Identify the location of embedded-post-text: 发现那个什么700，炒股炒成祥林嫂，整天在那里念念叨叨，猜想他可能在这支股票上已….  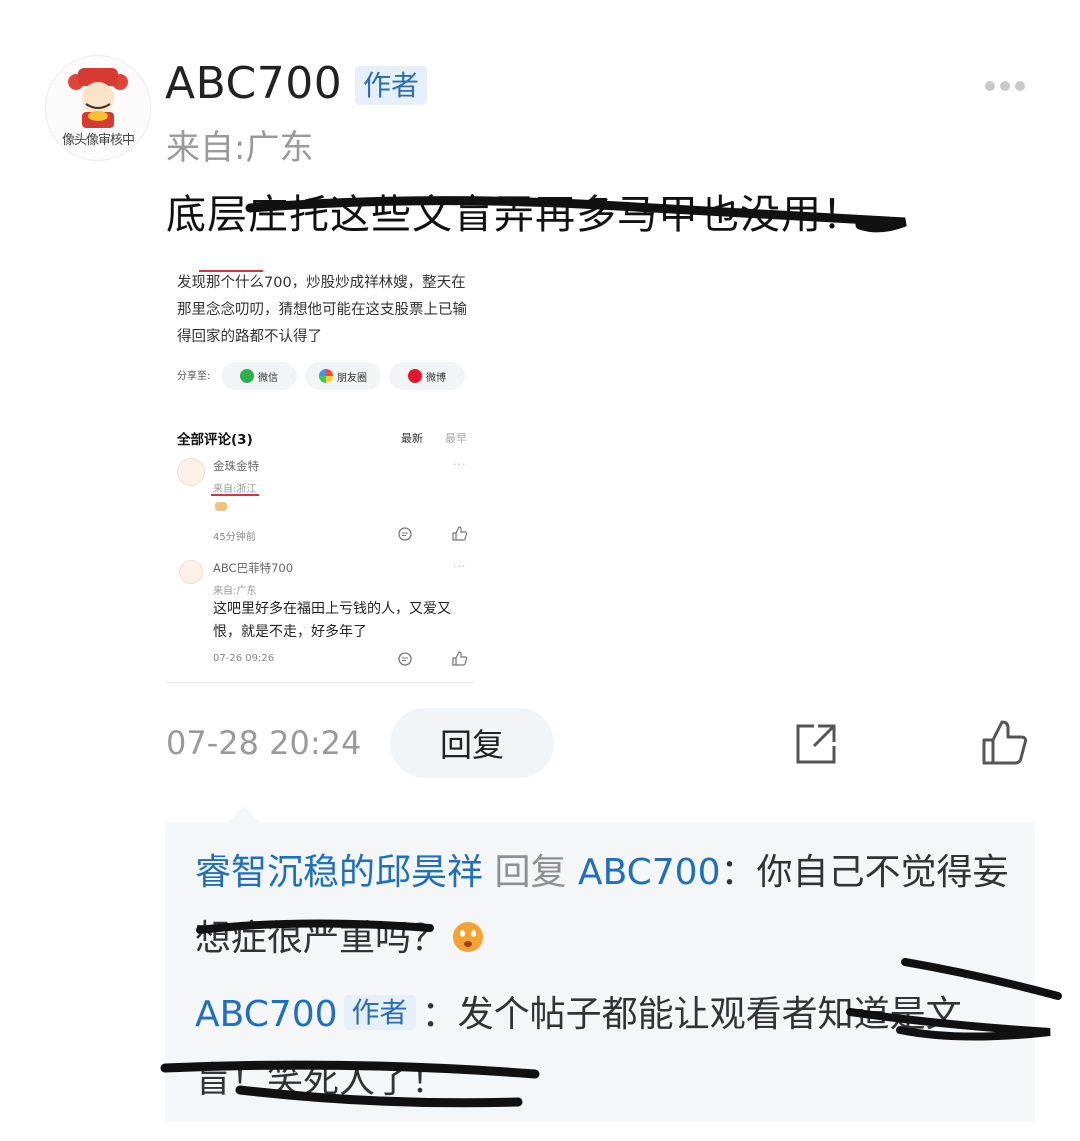
(322, 310).